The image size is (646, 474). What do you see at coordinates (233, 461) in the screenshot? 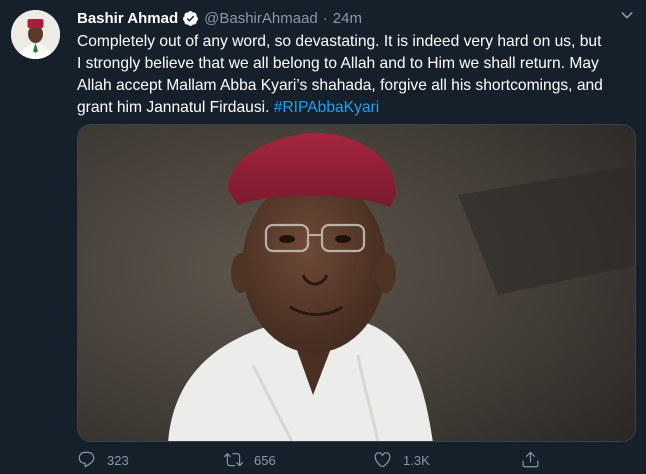
I see `retweet-icon` at bounding box center [233, 461].